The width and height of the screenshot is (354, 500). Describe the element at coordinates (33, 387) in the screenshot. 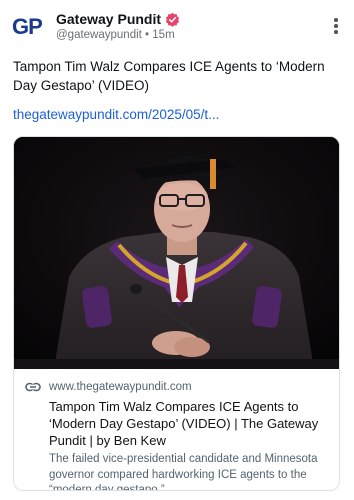

I see `link-icon` at that location.